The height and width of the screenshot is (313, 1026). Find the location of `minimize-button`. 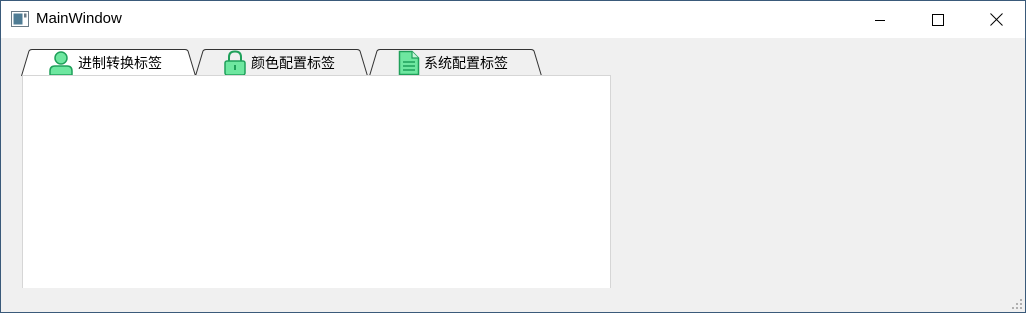

minimize-button is located at coordinates (880, 19).